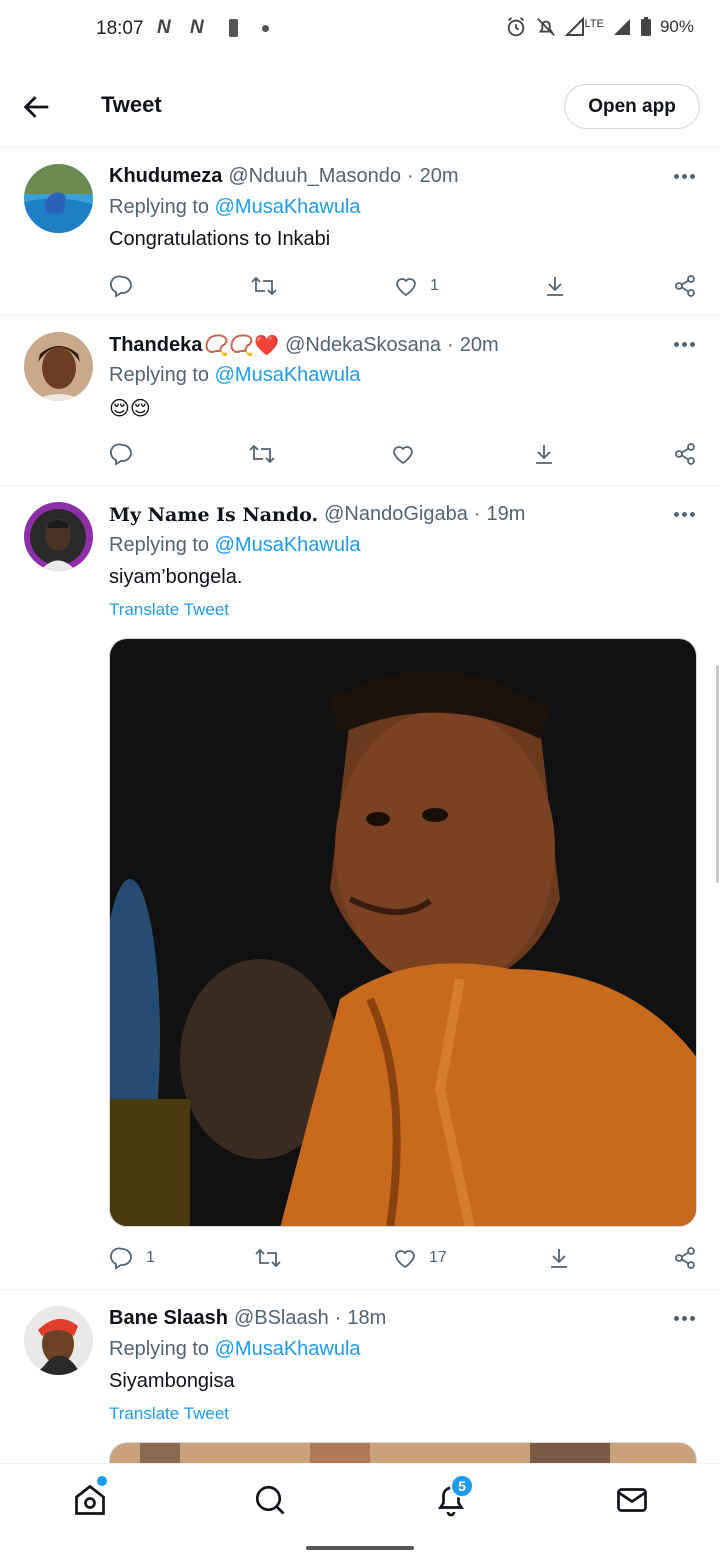  I want to click on author-handle: @NdekaSkosana, so click(363, 345).